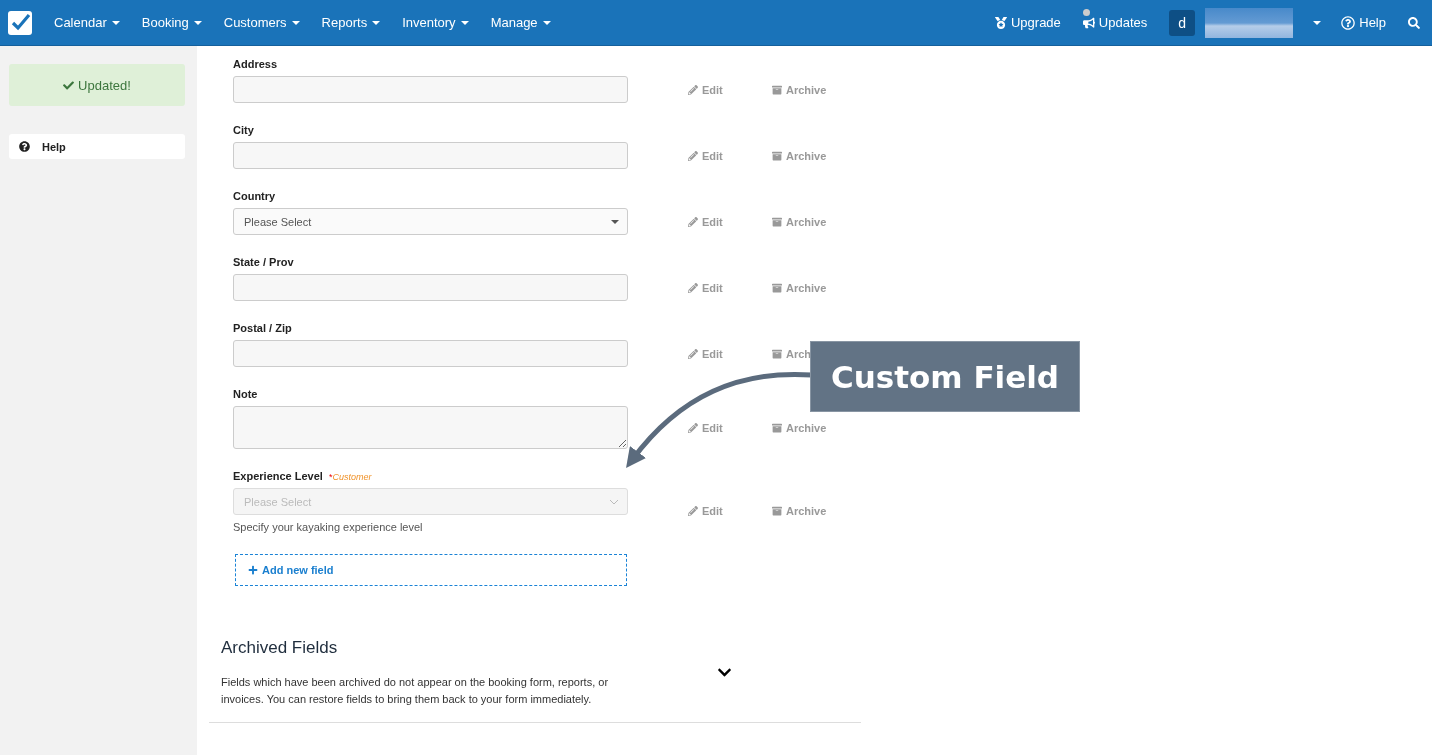 The width and height of the screenshot is (1432, 755). What do you see at coordinates (945, 376) in the screenshot?
I see `callout-label: Custom Field` at bounding box center [945, 376].